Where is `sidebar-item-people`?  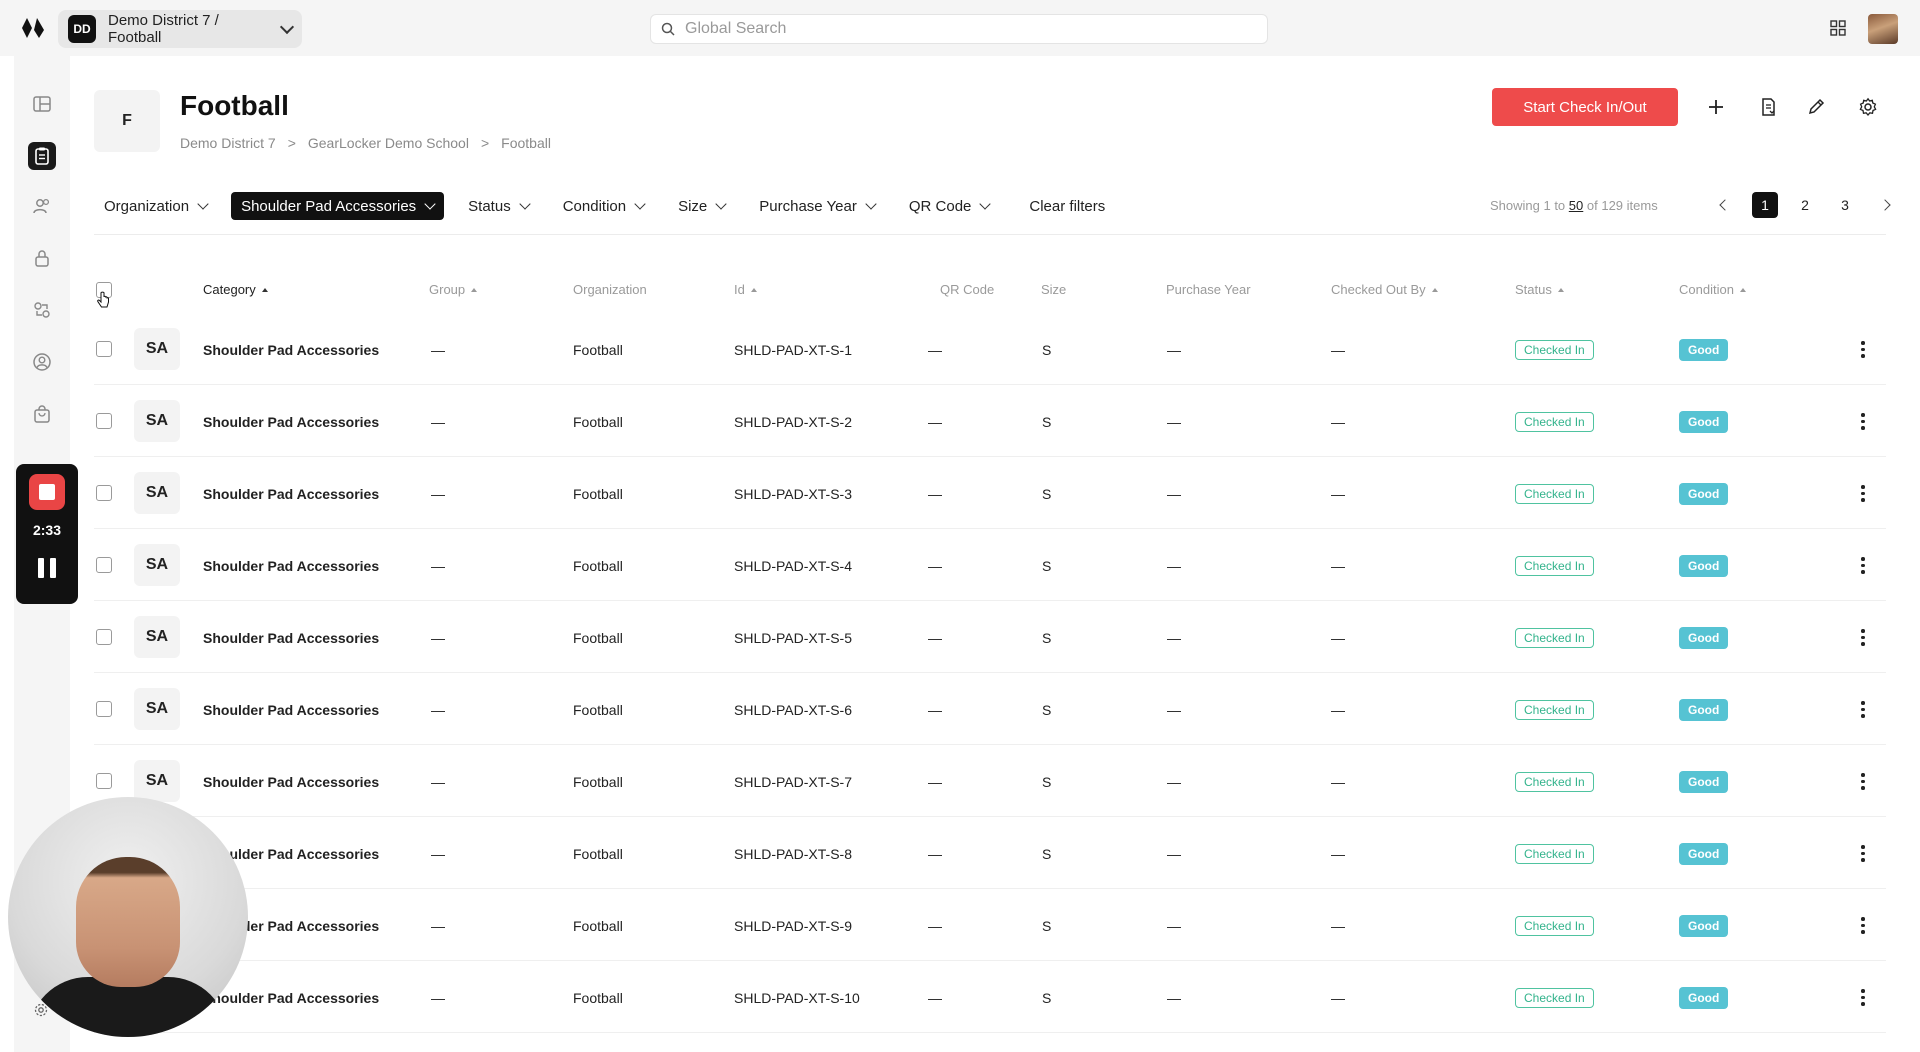
sidebar-item-people is located at coordinates (42, 206).